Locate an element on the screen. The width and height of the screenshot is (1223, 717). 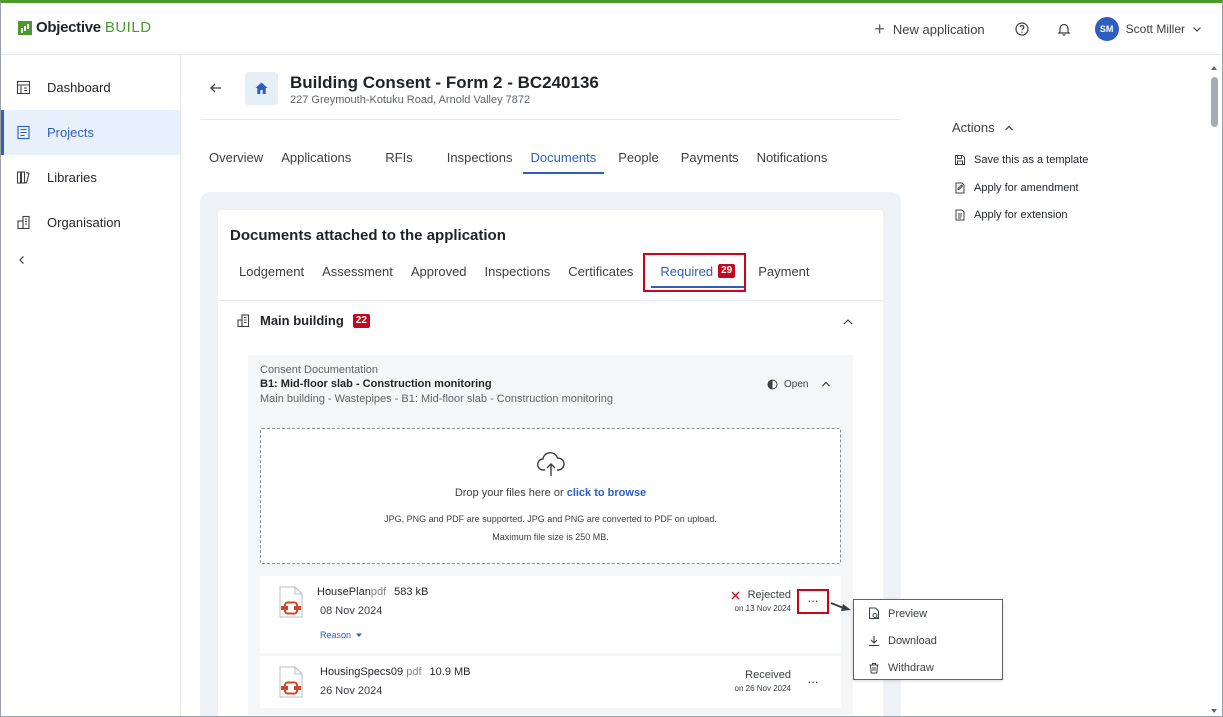
tab-notifications: Notifications is located at coordinates (792, 158).